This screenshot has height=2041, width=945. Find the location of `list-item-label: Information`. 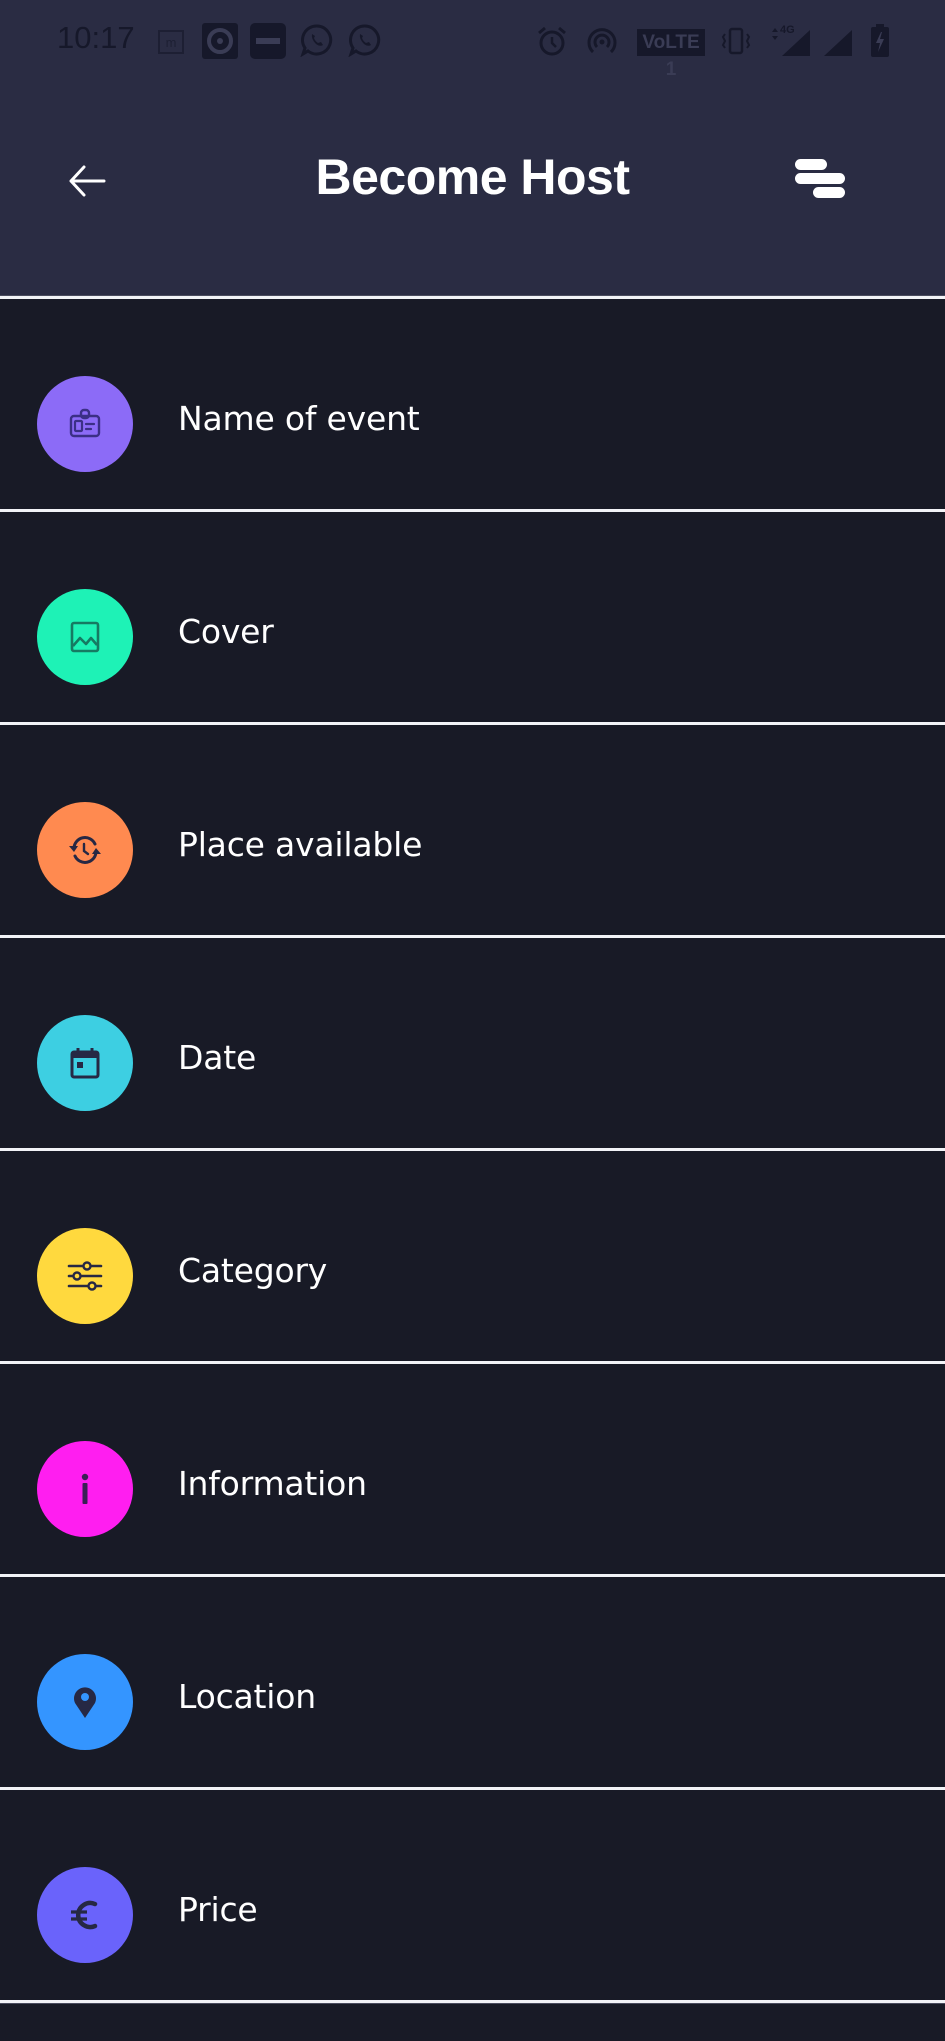

list-item-label: Information is located at coordinates (272, 1483).